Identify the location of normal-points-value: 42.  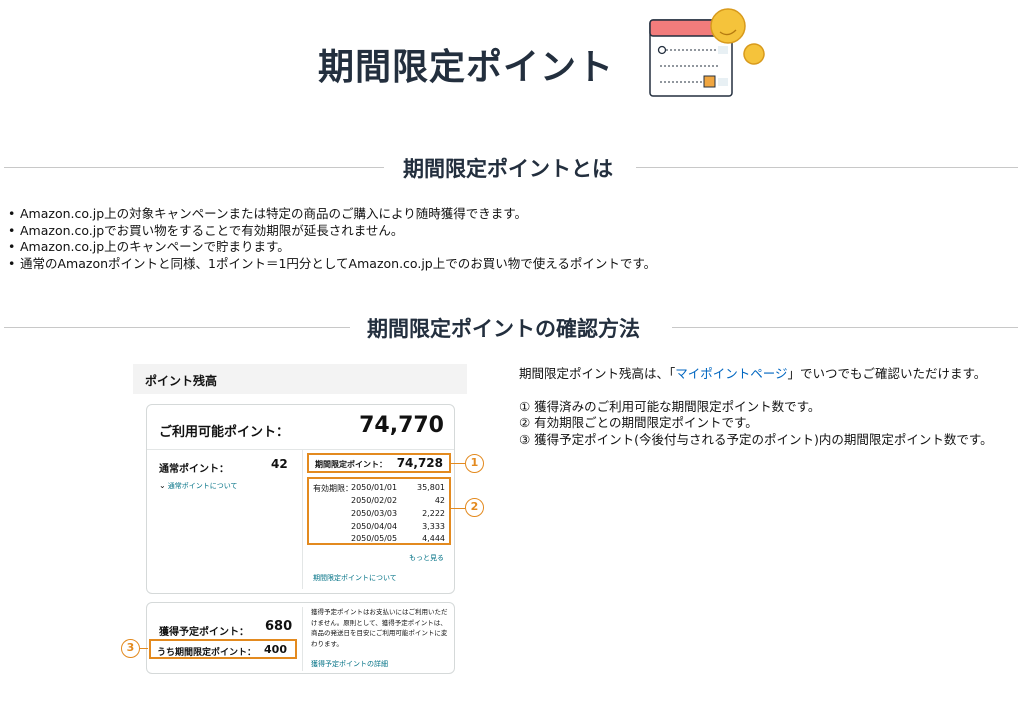
(279, 464).